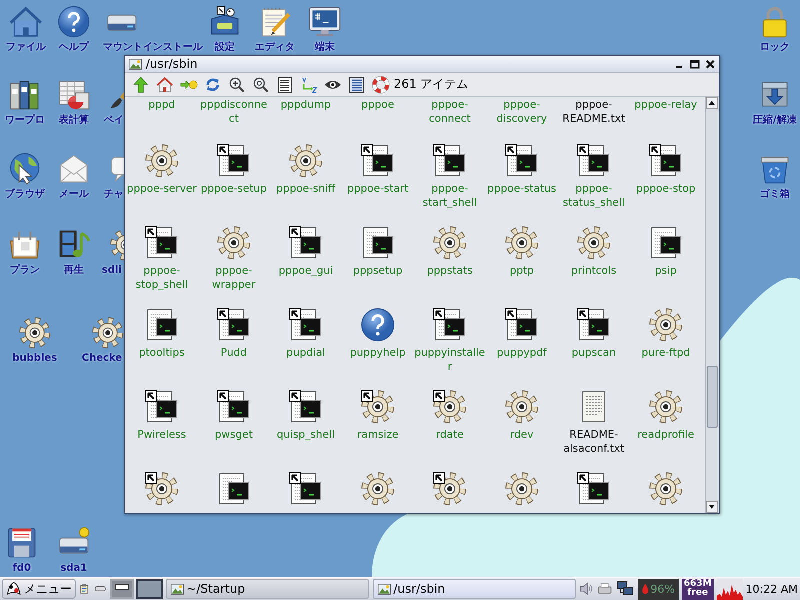 Image resolution: width=800 pixels, height=600 pixels. I want to click on file-name: pppsetup, so click(378, 271).